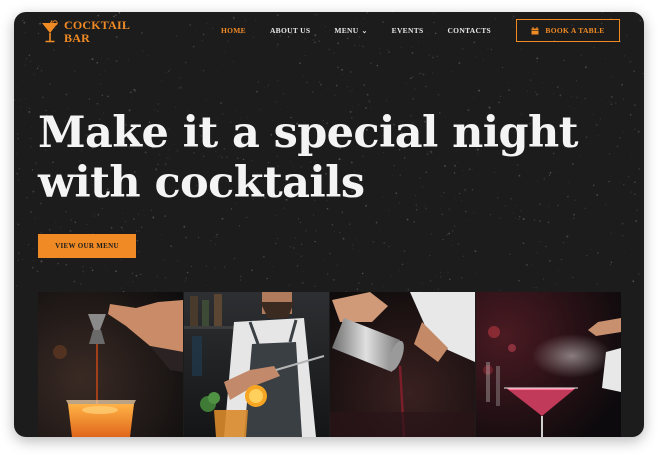  What do you see at coordinates (549, 364) in the screenshot?
I see `gallery-photo-martini` at bounding box center [549, 364].